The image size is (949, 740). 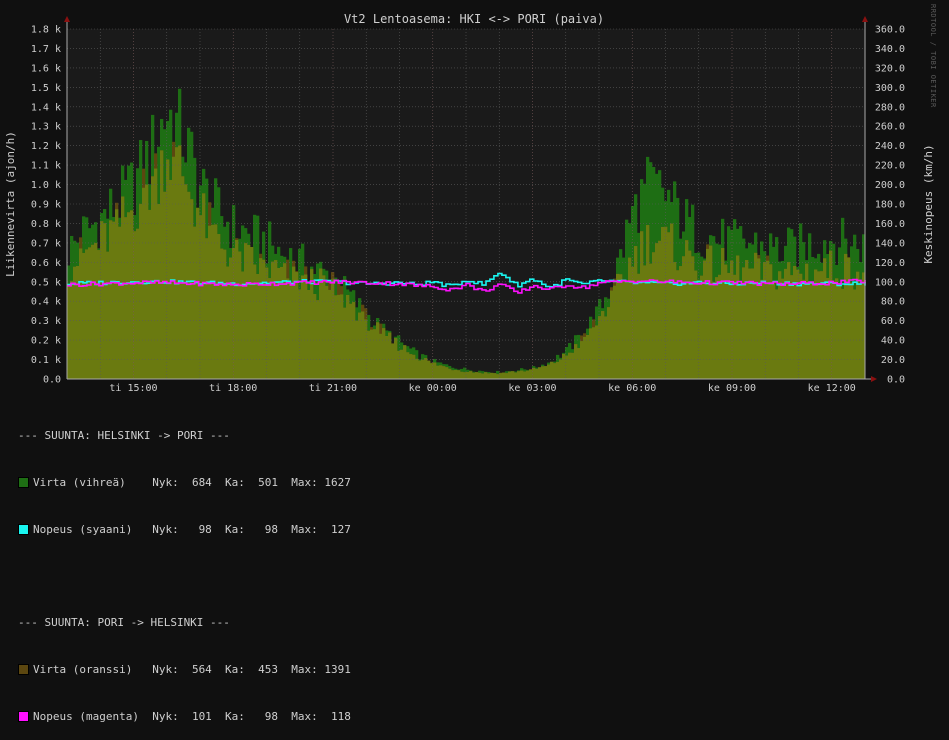 I want to click on y-tick-label: 0.6 k, so click(x=46, y=263).